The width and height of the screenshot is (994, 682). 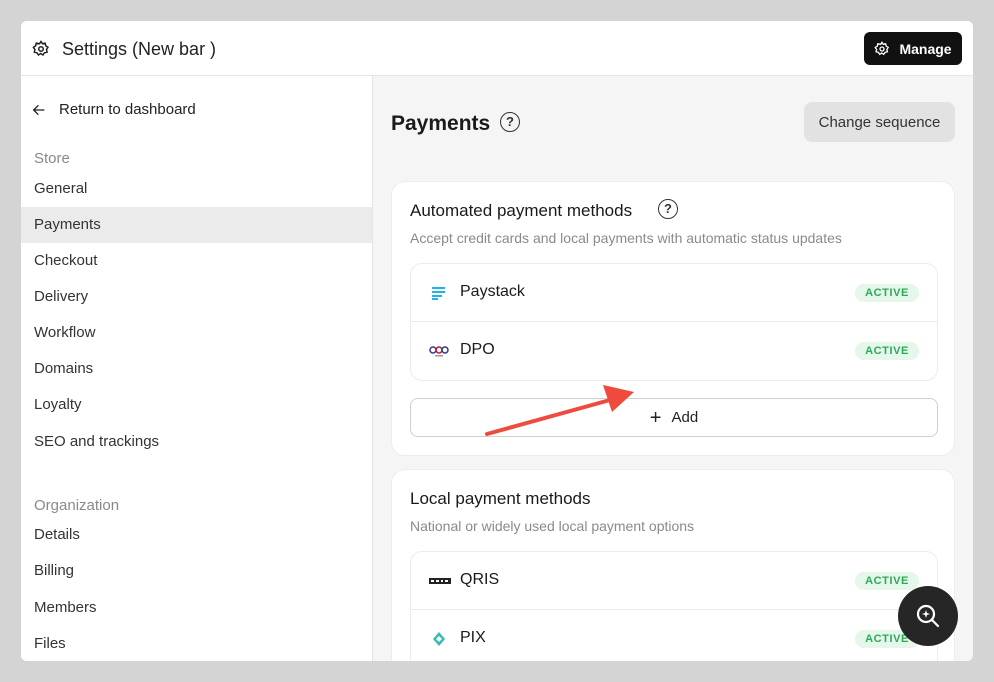 I want to click on sidebar-item-domains: Domains, so click(x=196, y=369).